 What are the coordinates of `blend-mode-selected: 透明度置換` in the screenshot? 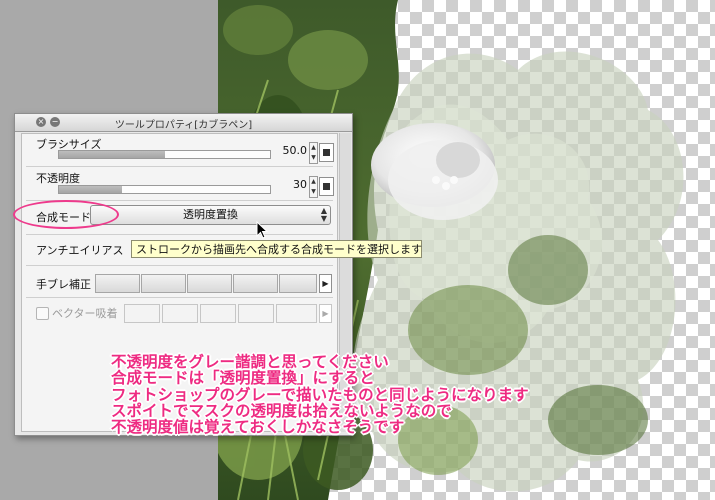 It's located at (210, 214).